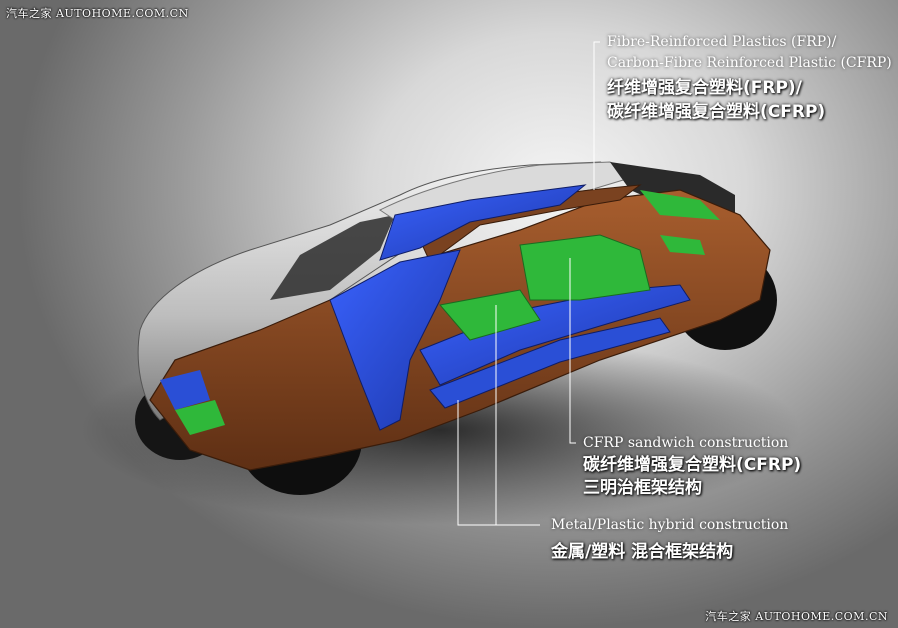  Describe the element at coordinates (704, 88) in the screenshot. I see `frp-label-zh-line1: 纤维增强复合塑料(FRP)/` at that location.